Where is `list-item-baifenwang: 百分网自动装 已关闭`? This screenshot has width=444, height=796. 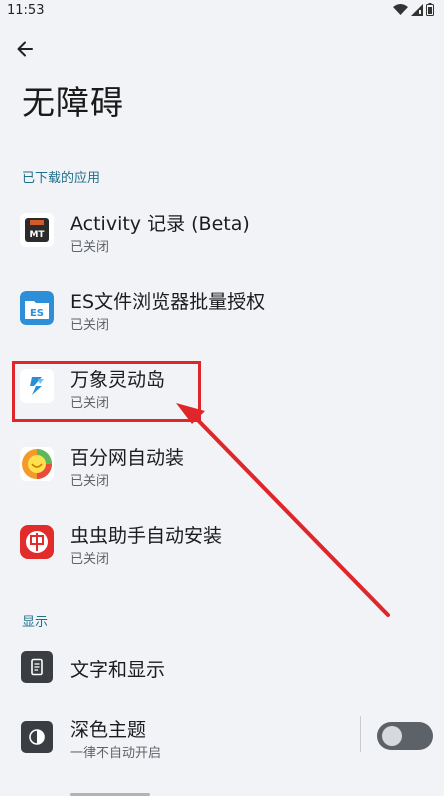 list-item-baifenwang: 百分网自动装 已关闭 is located at coordinates (222, 466).